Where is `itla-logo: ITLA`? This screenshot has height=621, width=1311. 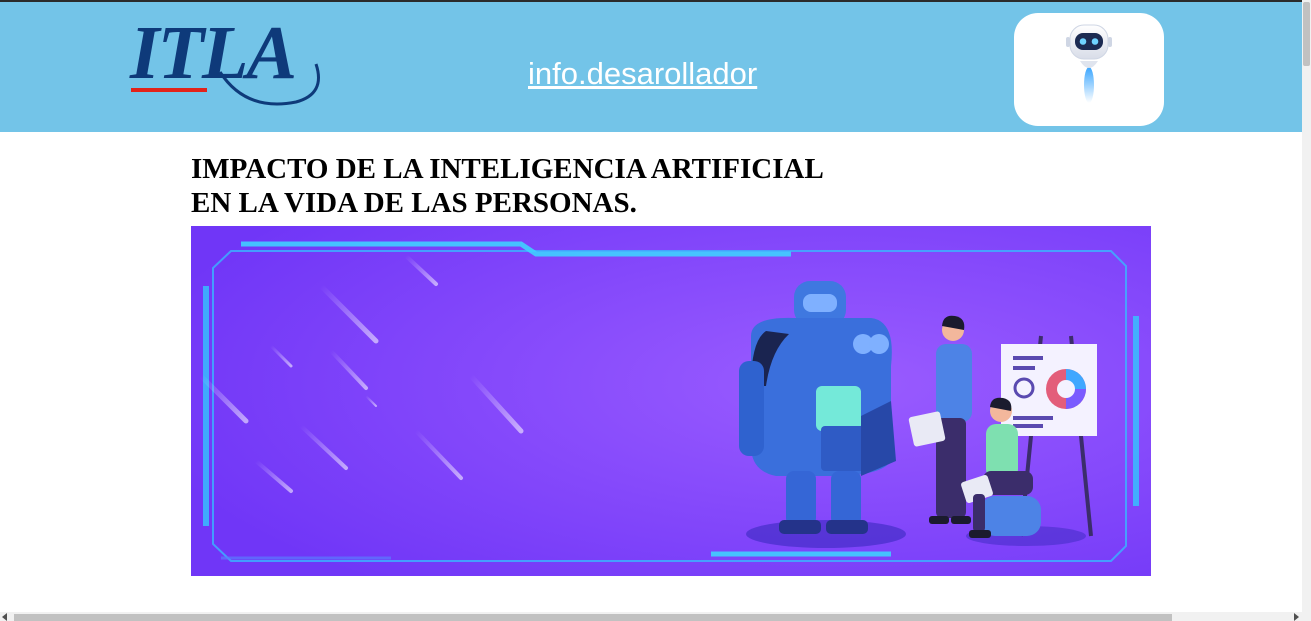 itla-logo: ITLA is located at coordinates (228, 60).